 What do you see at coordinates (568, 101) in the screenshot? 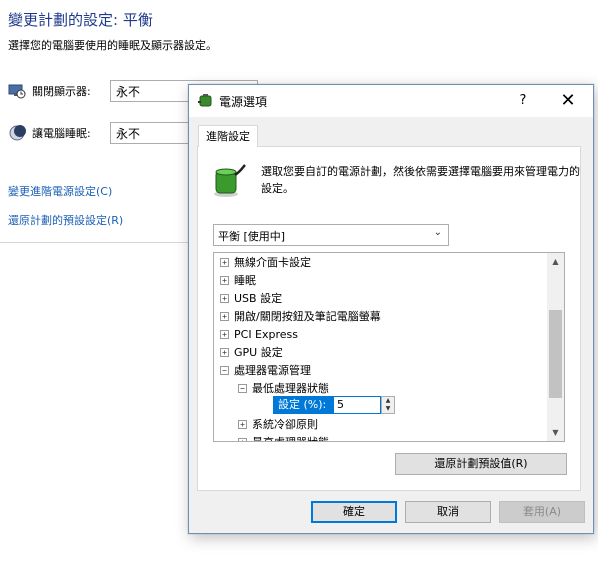
I see `close-icon: ✕` at bounding box center [568, 101].